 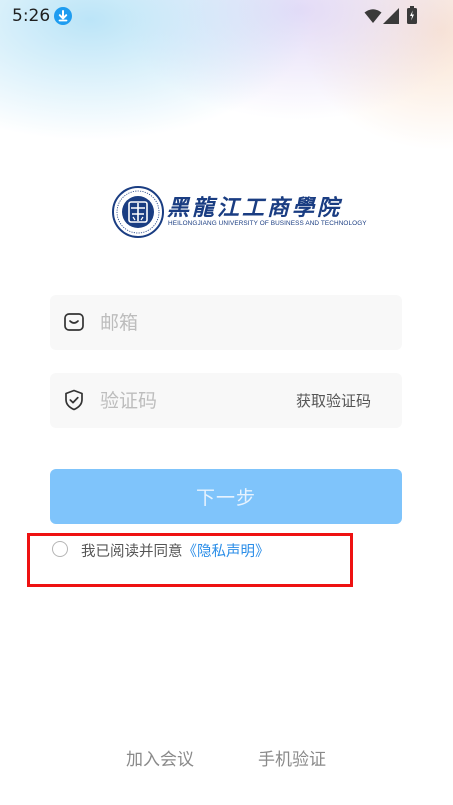 I want to click on verification-code-input, so click(x=190, y=400).